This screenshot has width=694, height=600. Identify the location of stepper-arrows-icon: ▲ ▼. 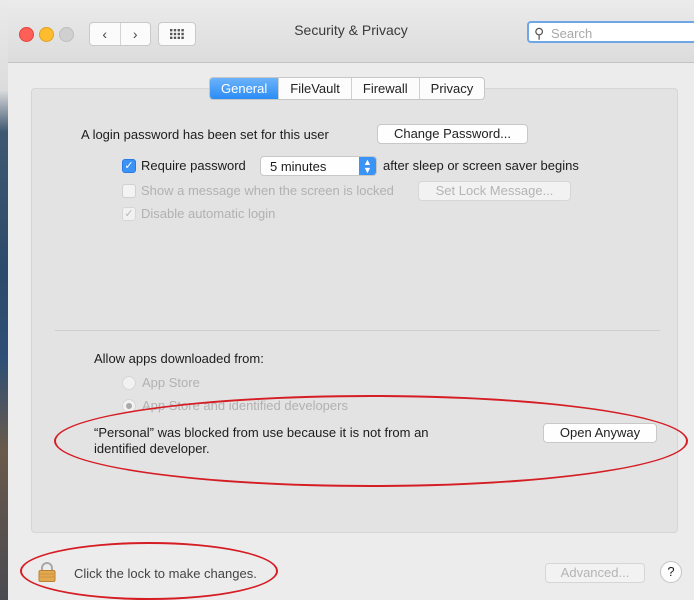
(367, 166).